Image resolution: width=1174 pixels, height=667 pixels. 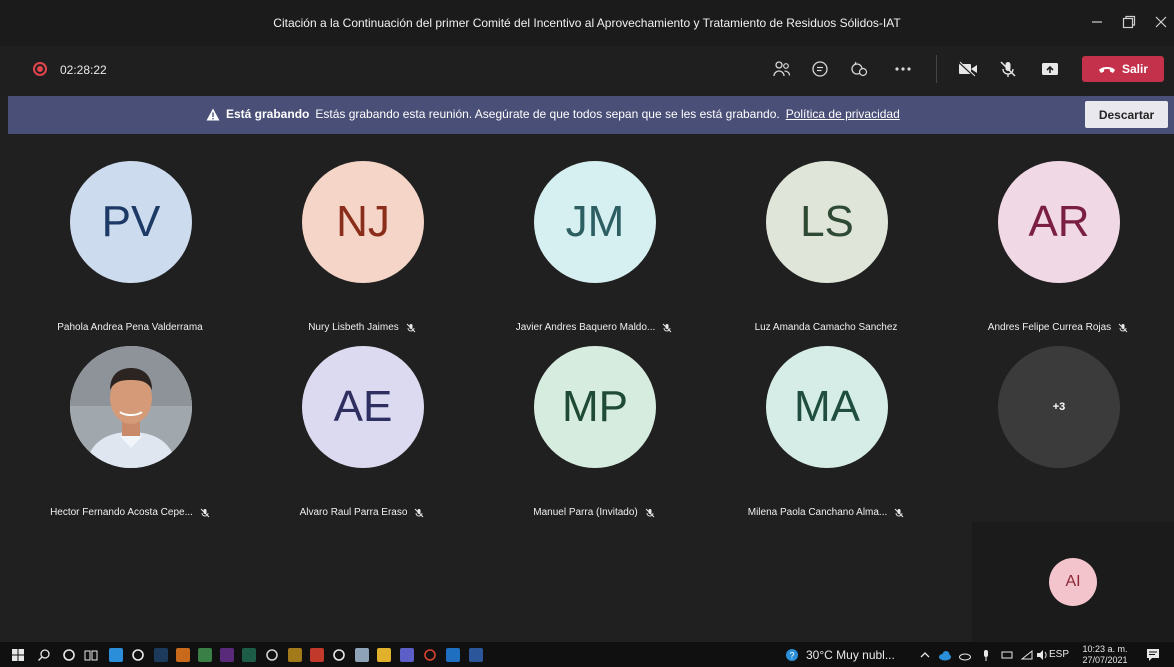 What do you see at coordinates (594, 432) in the screenshot?
I see `participant-tile: MP Manuel Parra (Invitado)` at bounding box center [594, 432].